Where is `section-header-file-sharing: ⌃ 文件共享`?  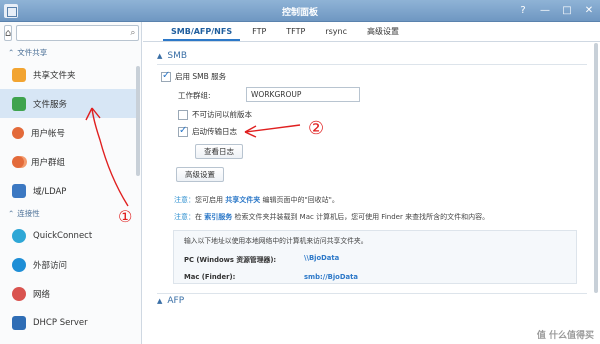
section-header-file-sharing: ⌃ 文件共享 is located at coordinates (70, 52).